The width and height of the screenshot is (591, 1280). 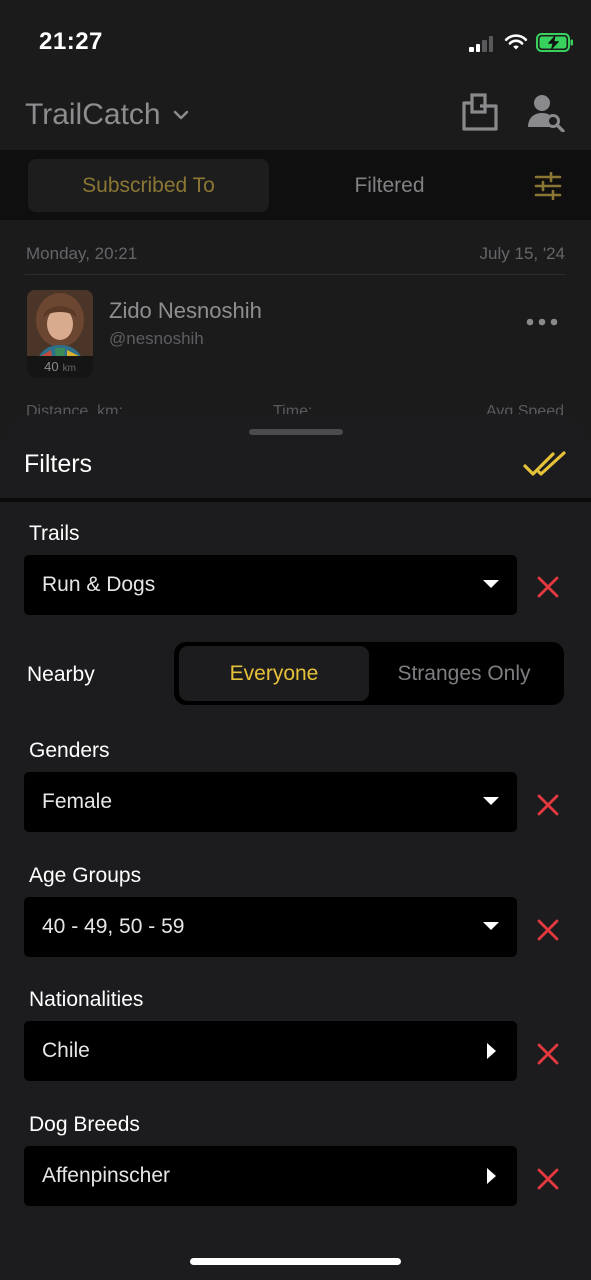 What do you see at coordinates (546, 112) in the screenshot?
I see `user-search-icon` at bounding box center [546, 112].